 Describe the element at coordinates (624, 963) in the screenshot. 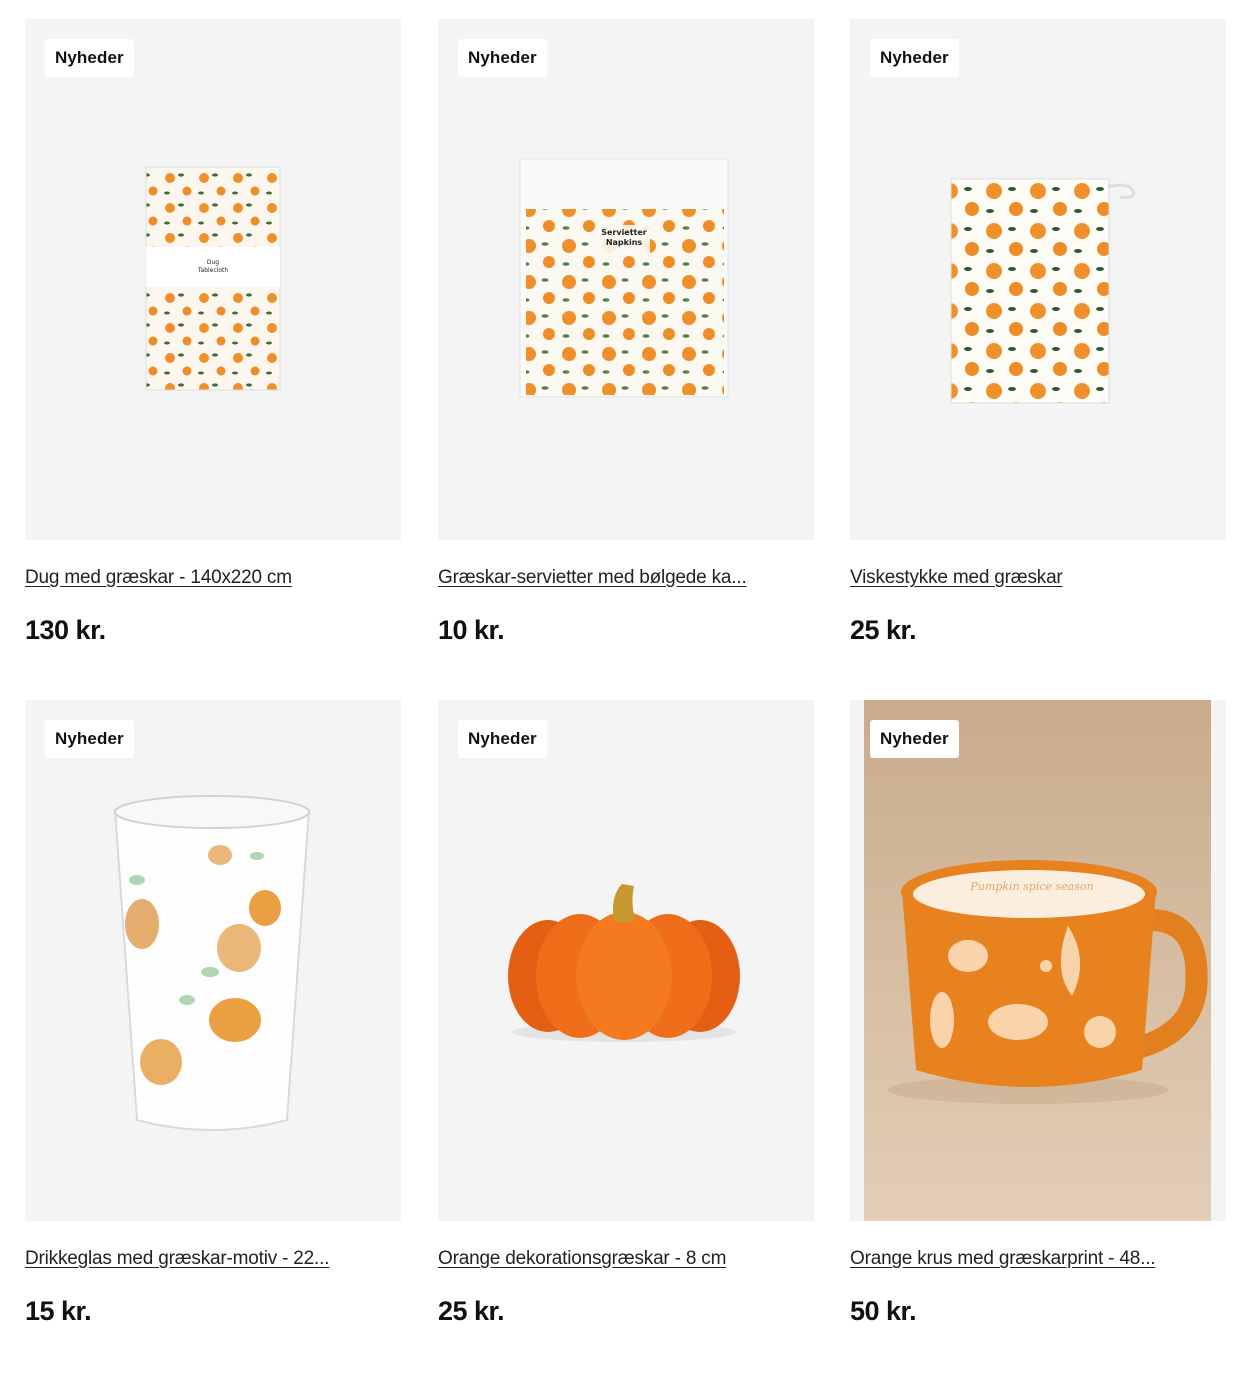

I see `decorative-pumpkin-image` at that location.